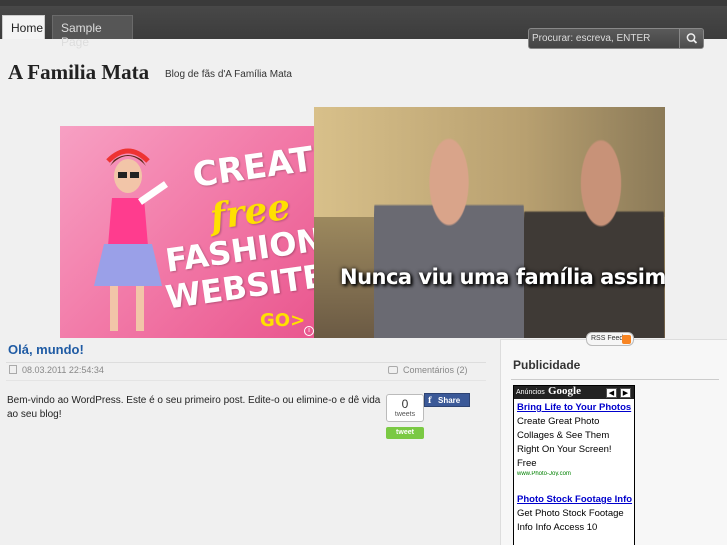  What do you see at coordinates (13, 369) in the screenshot?
I see `calendar-icon` at bounding box center [13, 369].